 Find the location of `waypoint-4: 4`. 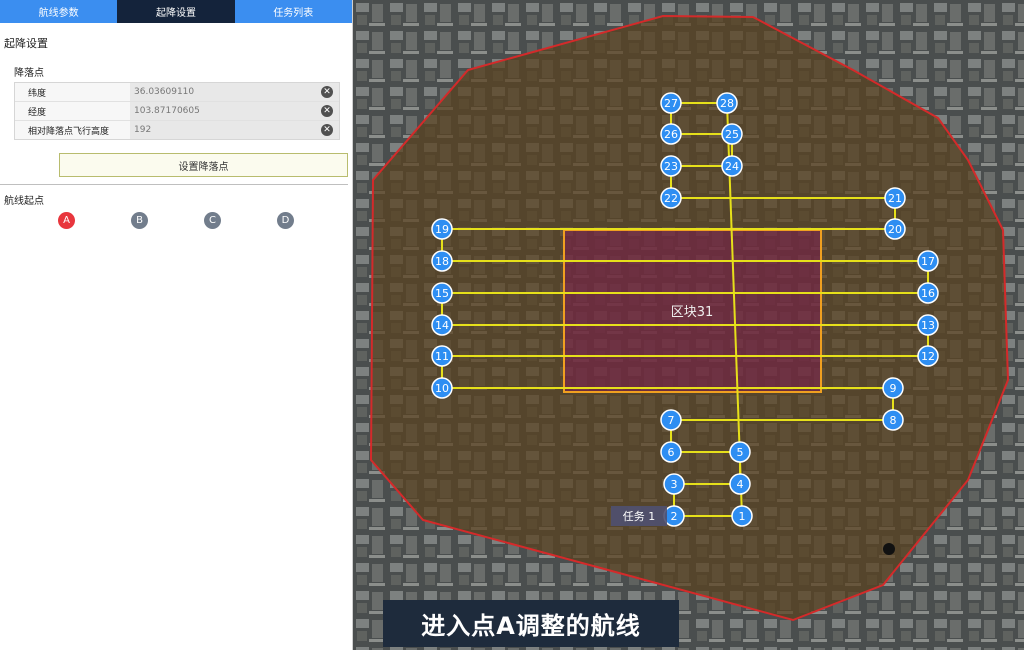

waypoint-4: 4 is located at coordinates (740, 484).